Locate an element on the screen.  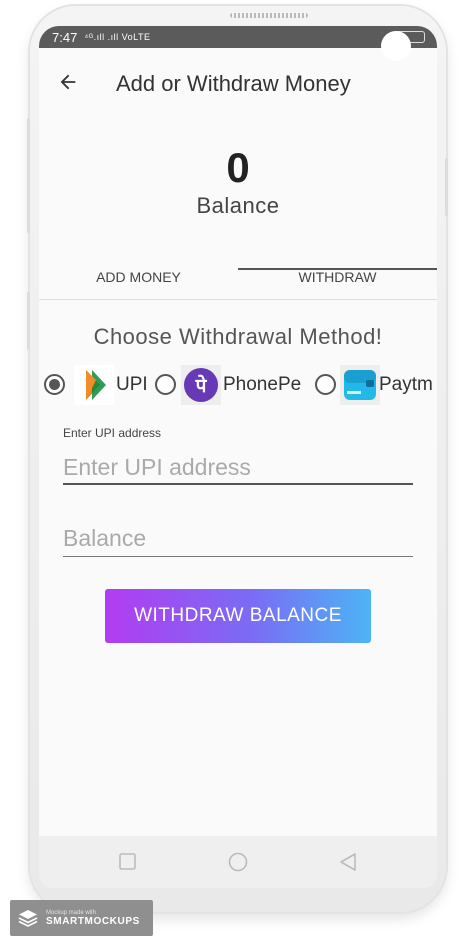
smartmockups-watermark: Mockup made with SMARTMOCKUPS is located at coordinates (81, 918).